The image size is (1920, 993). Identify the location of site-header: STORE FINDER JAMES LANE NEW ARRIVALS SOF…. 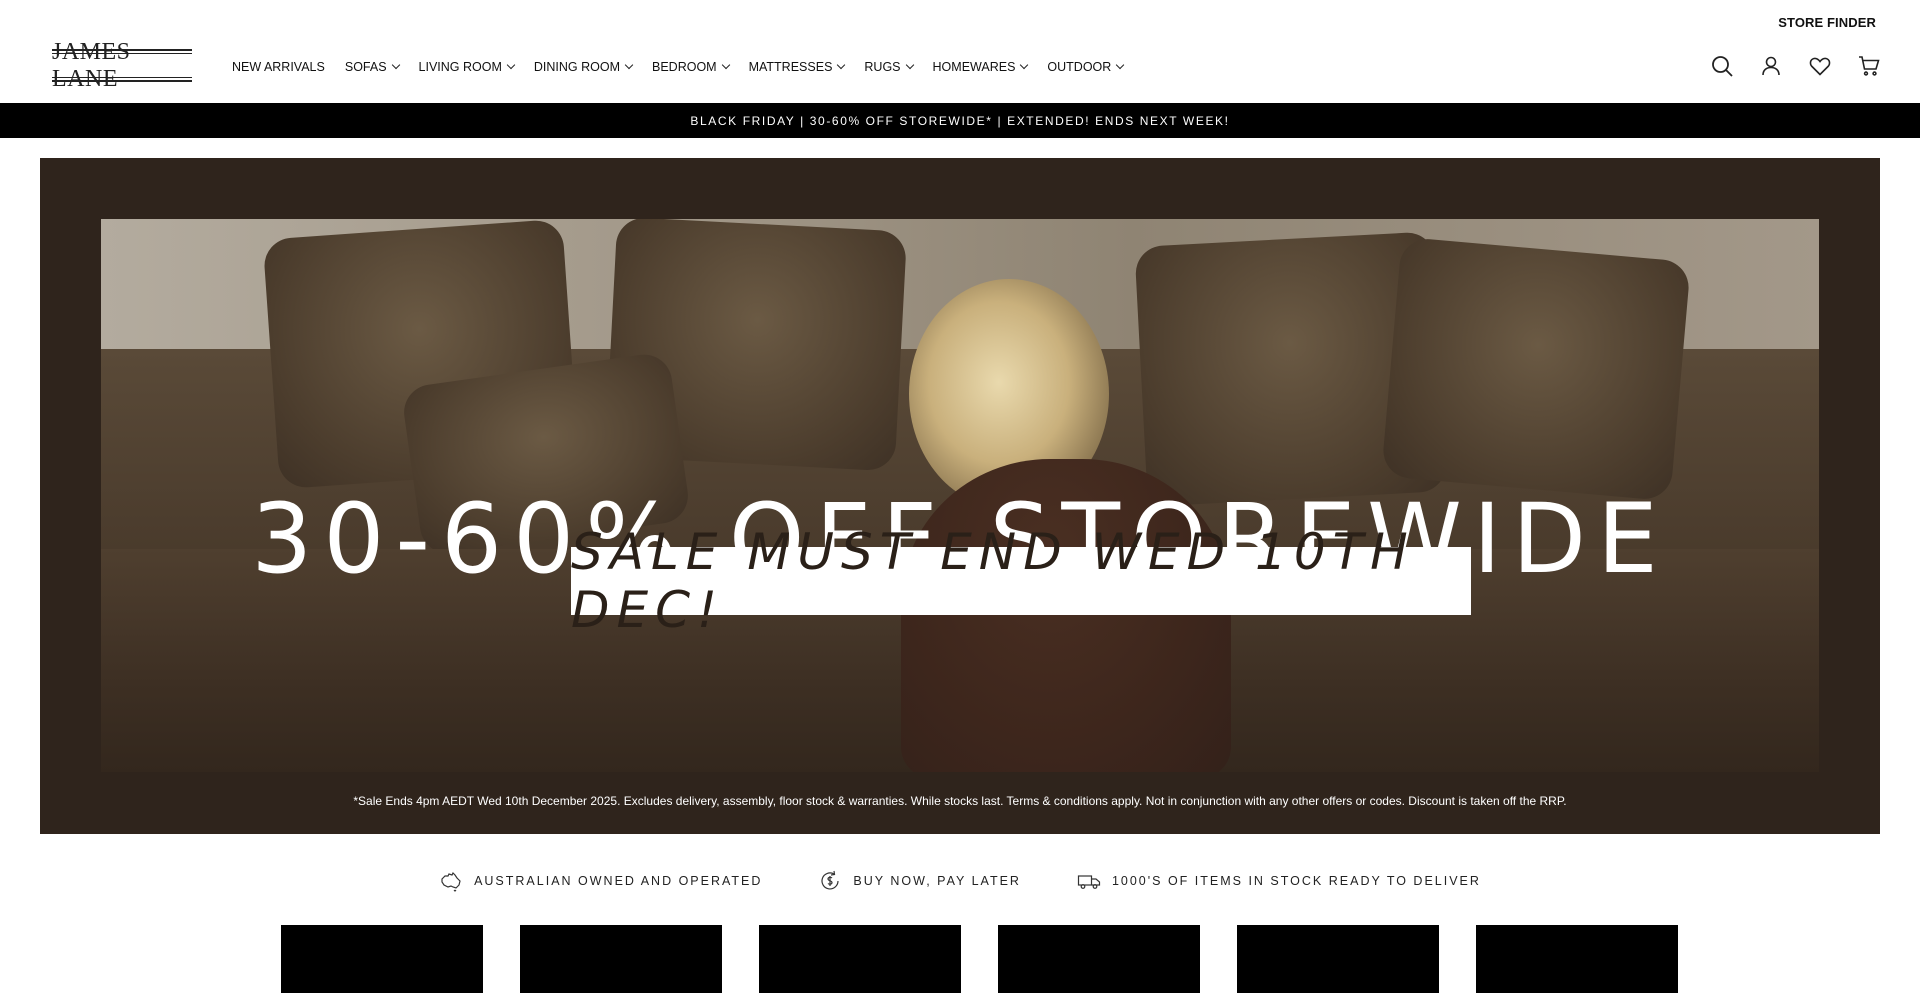
(960, 51).